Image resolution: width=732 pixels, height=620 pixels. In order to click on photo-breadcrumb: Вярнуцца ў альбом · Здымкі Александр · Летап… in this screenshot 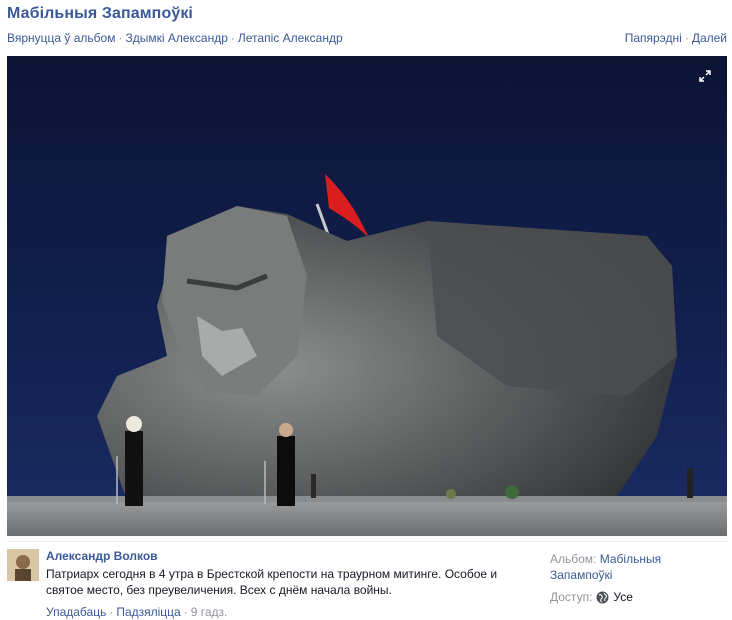, I will do `click(175, 38)`.